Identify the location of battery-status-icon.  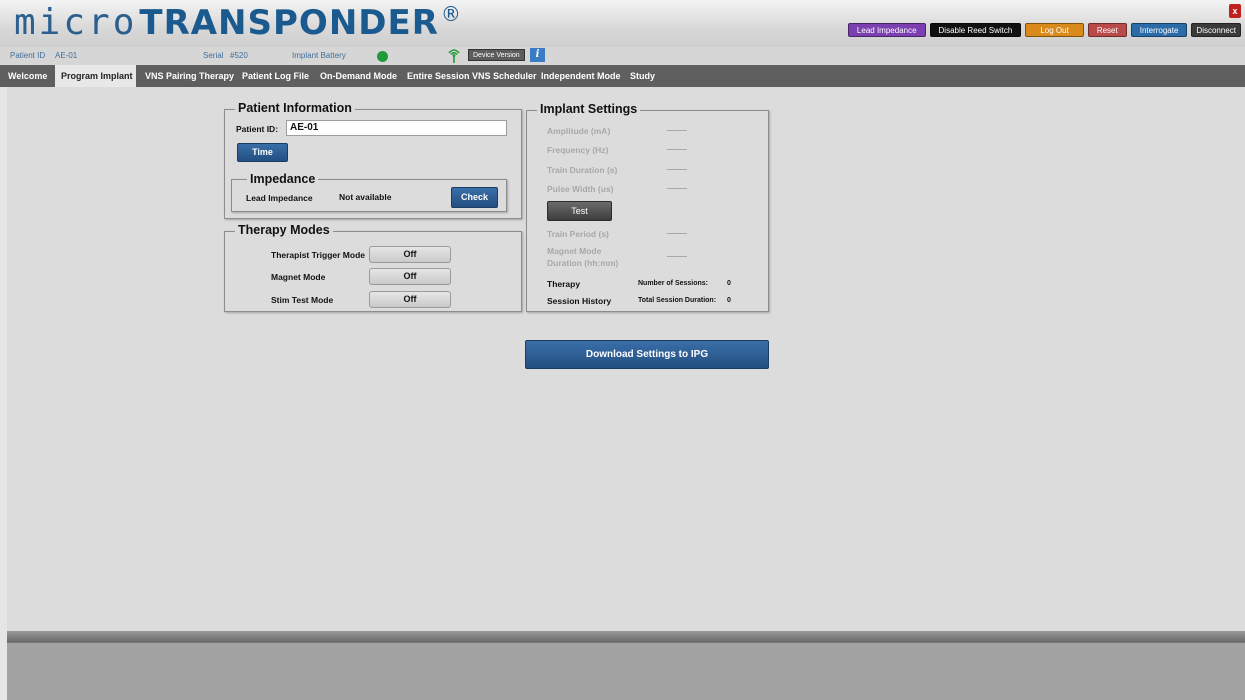
(382, 56).